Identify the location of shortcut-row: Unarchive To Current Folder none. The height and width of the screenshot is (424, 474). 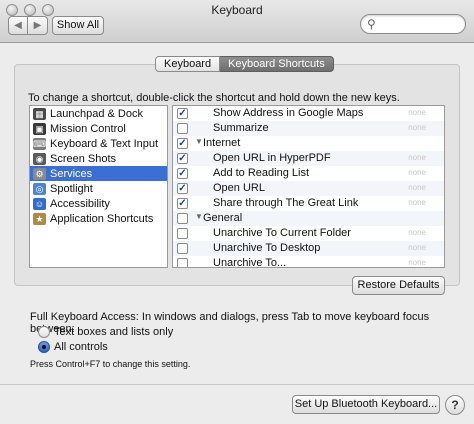
(308, 233).